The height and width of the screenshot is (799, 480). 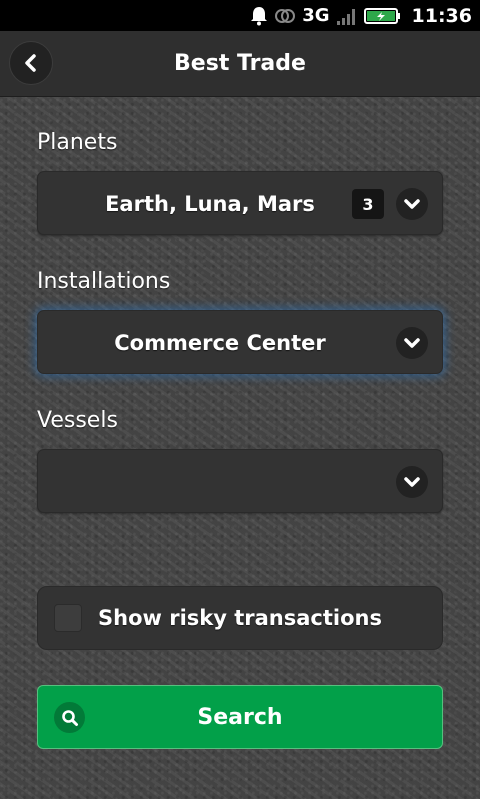 I want to click on status-bar: 3G 11:36, so click(x=240, y=15).